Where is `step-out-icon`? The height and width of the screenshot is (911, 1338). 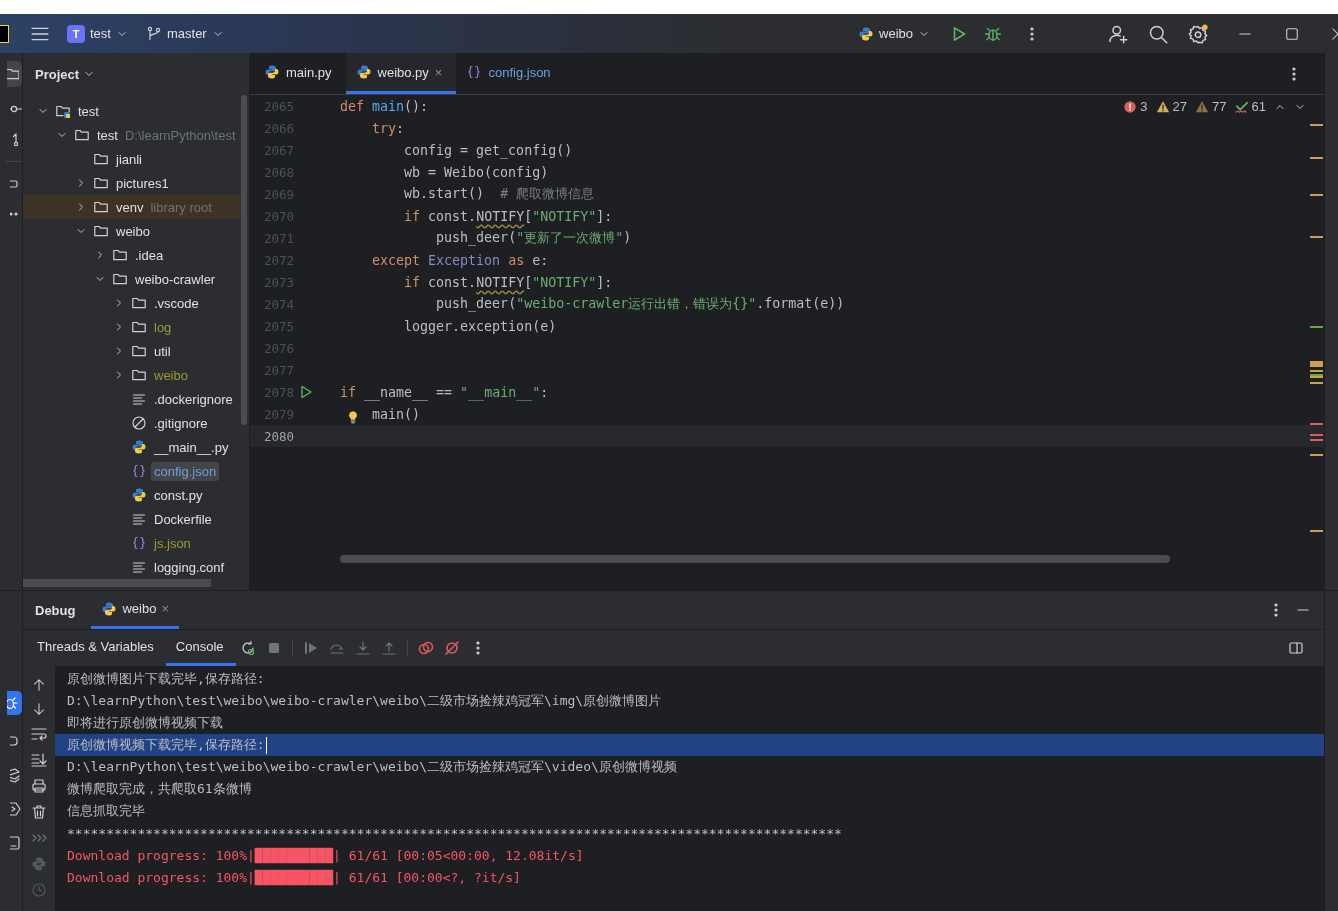 step-out-icon is located at coordinates (388, 648).